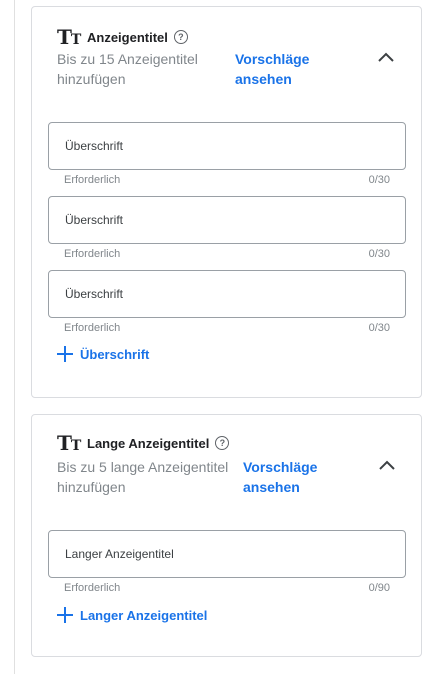 Image resolution: width=444 pixels, height=674 pixels. I want to click on headline-field-2-helper: Erforderlich 0/30, so click(227, 254).